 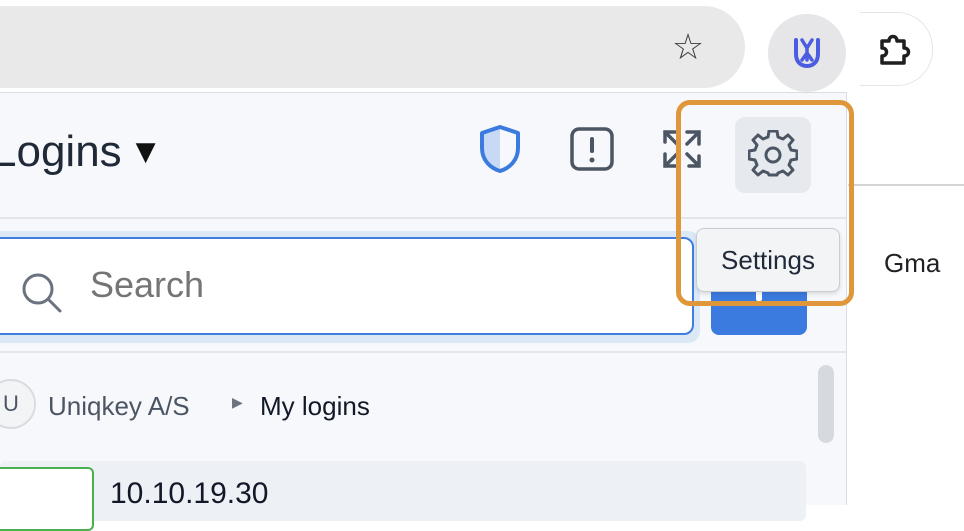 I want to click on uniqkey-extension-icon, so click(x=807, y=53).